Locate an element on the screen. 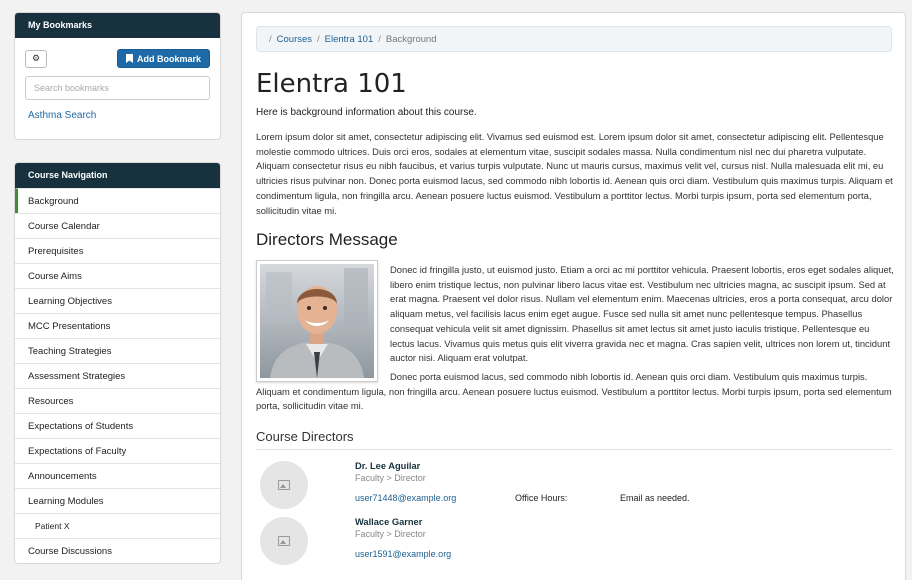  bookmark-icon is located at coordinates (129, 58).